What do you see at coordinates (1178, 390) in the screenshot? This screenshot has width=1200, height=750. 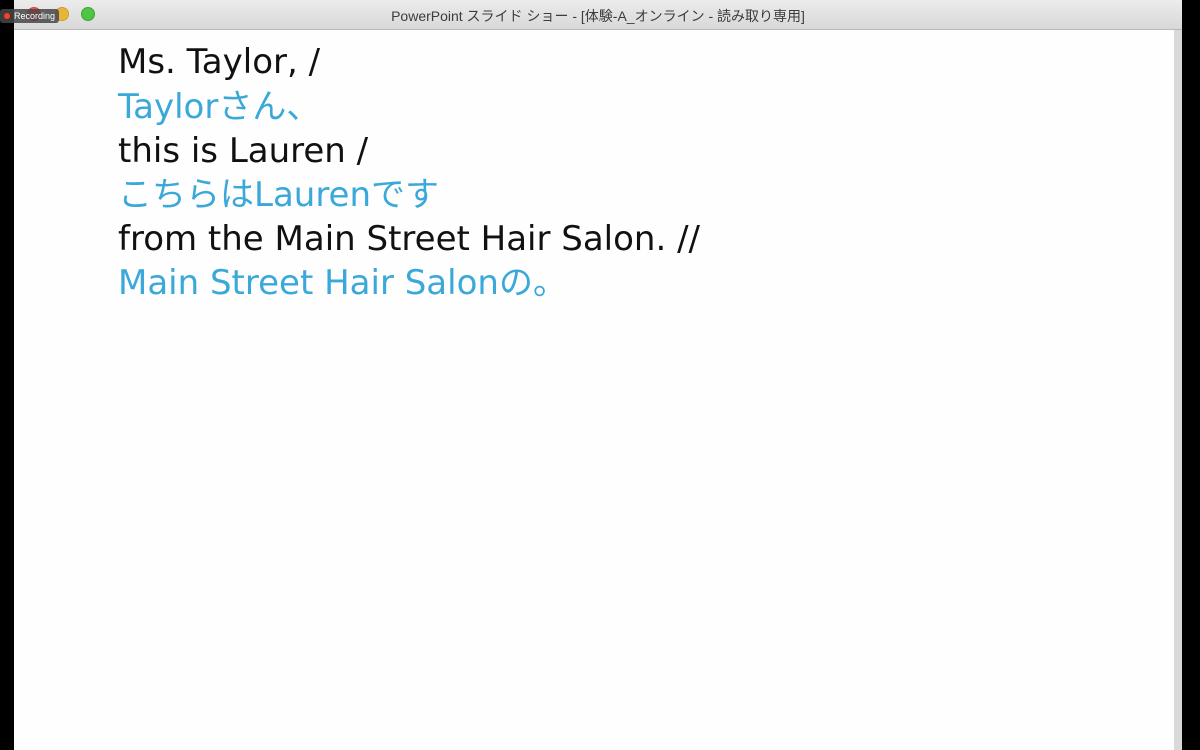 I see `window-right-edge` at bounding box center [1178, 390].